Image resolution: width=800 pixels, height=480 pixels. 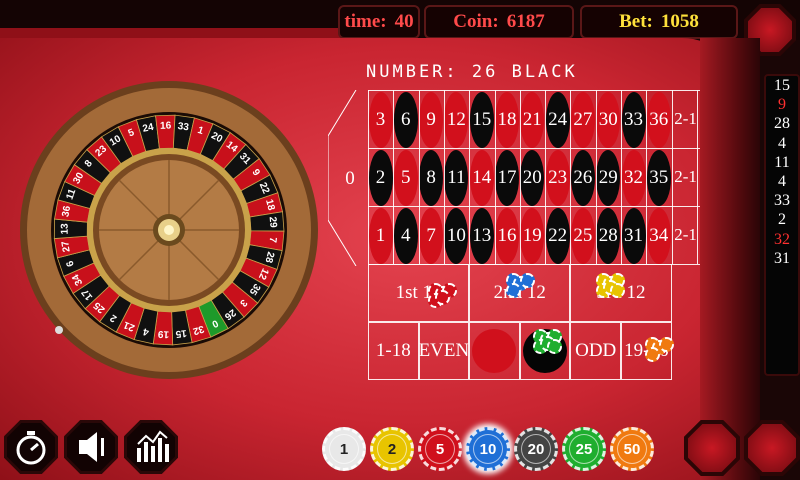 What do you see at coordinates (344, 449) in the screenshot?
I see `chip-1: 1` at bounding box center [344, 449].